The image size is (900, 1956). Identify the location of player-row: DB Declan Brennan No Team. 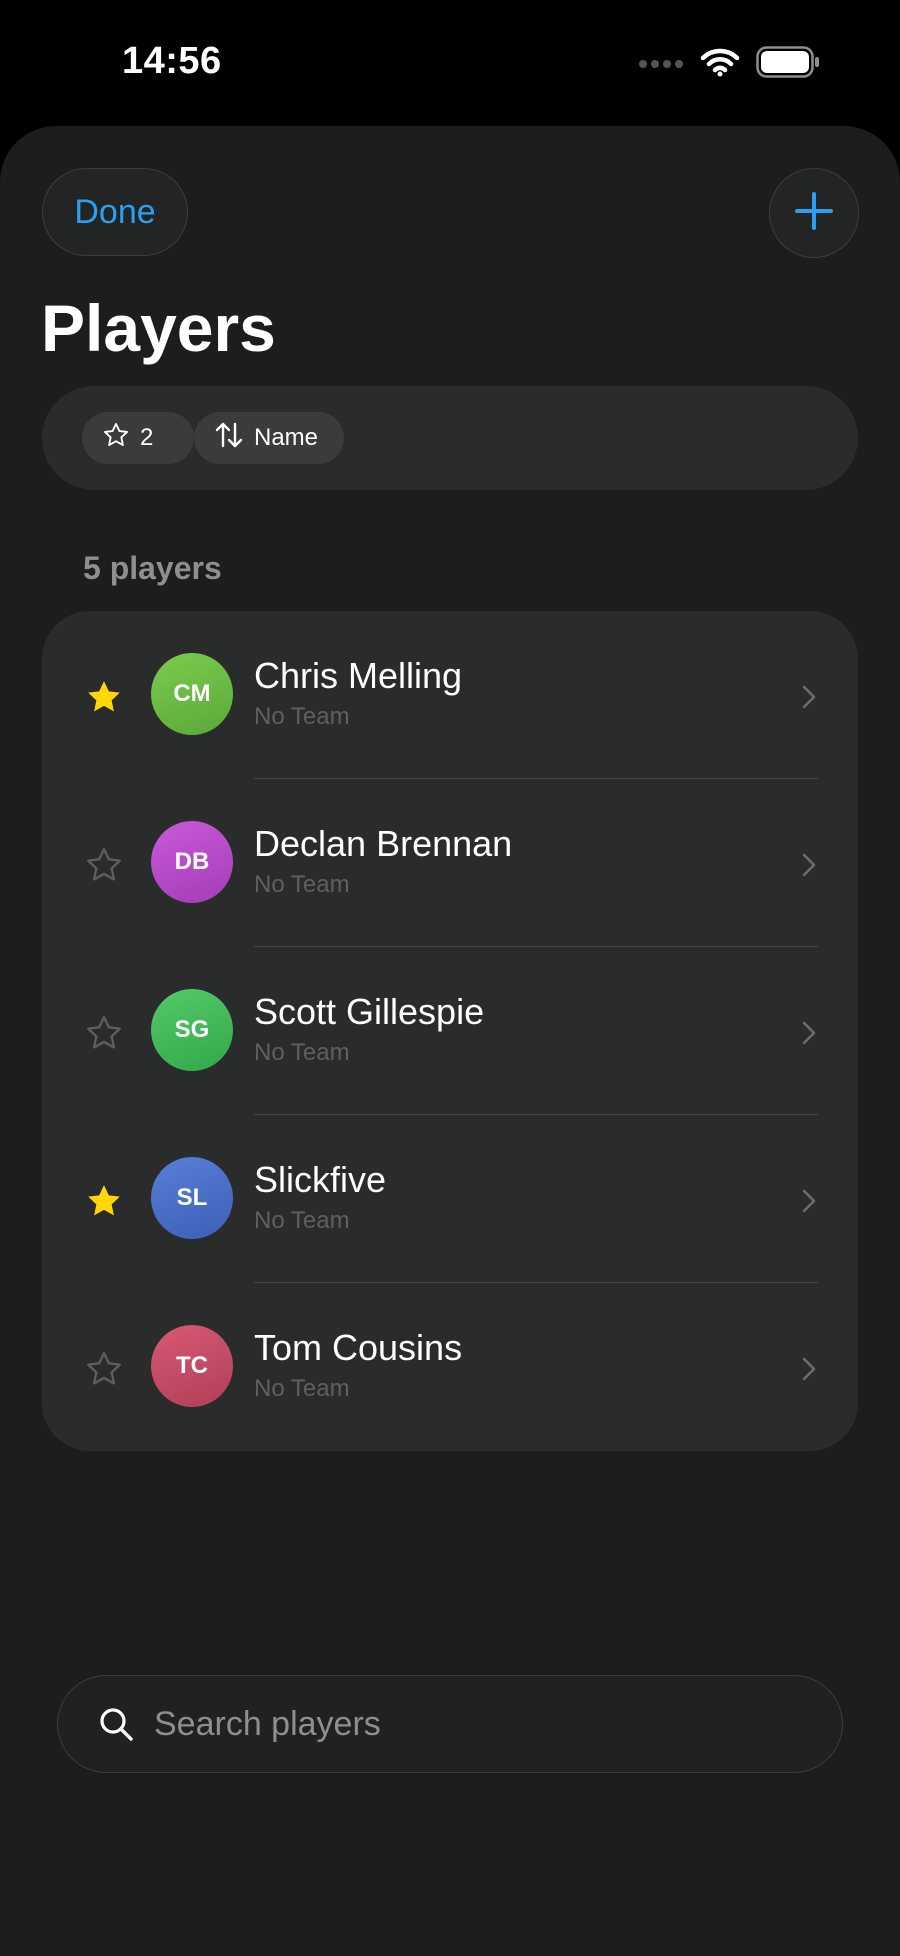
(450, 863).